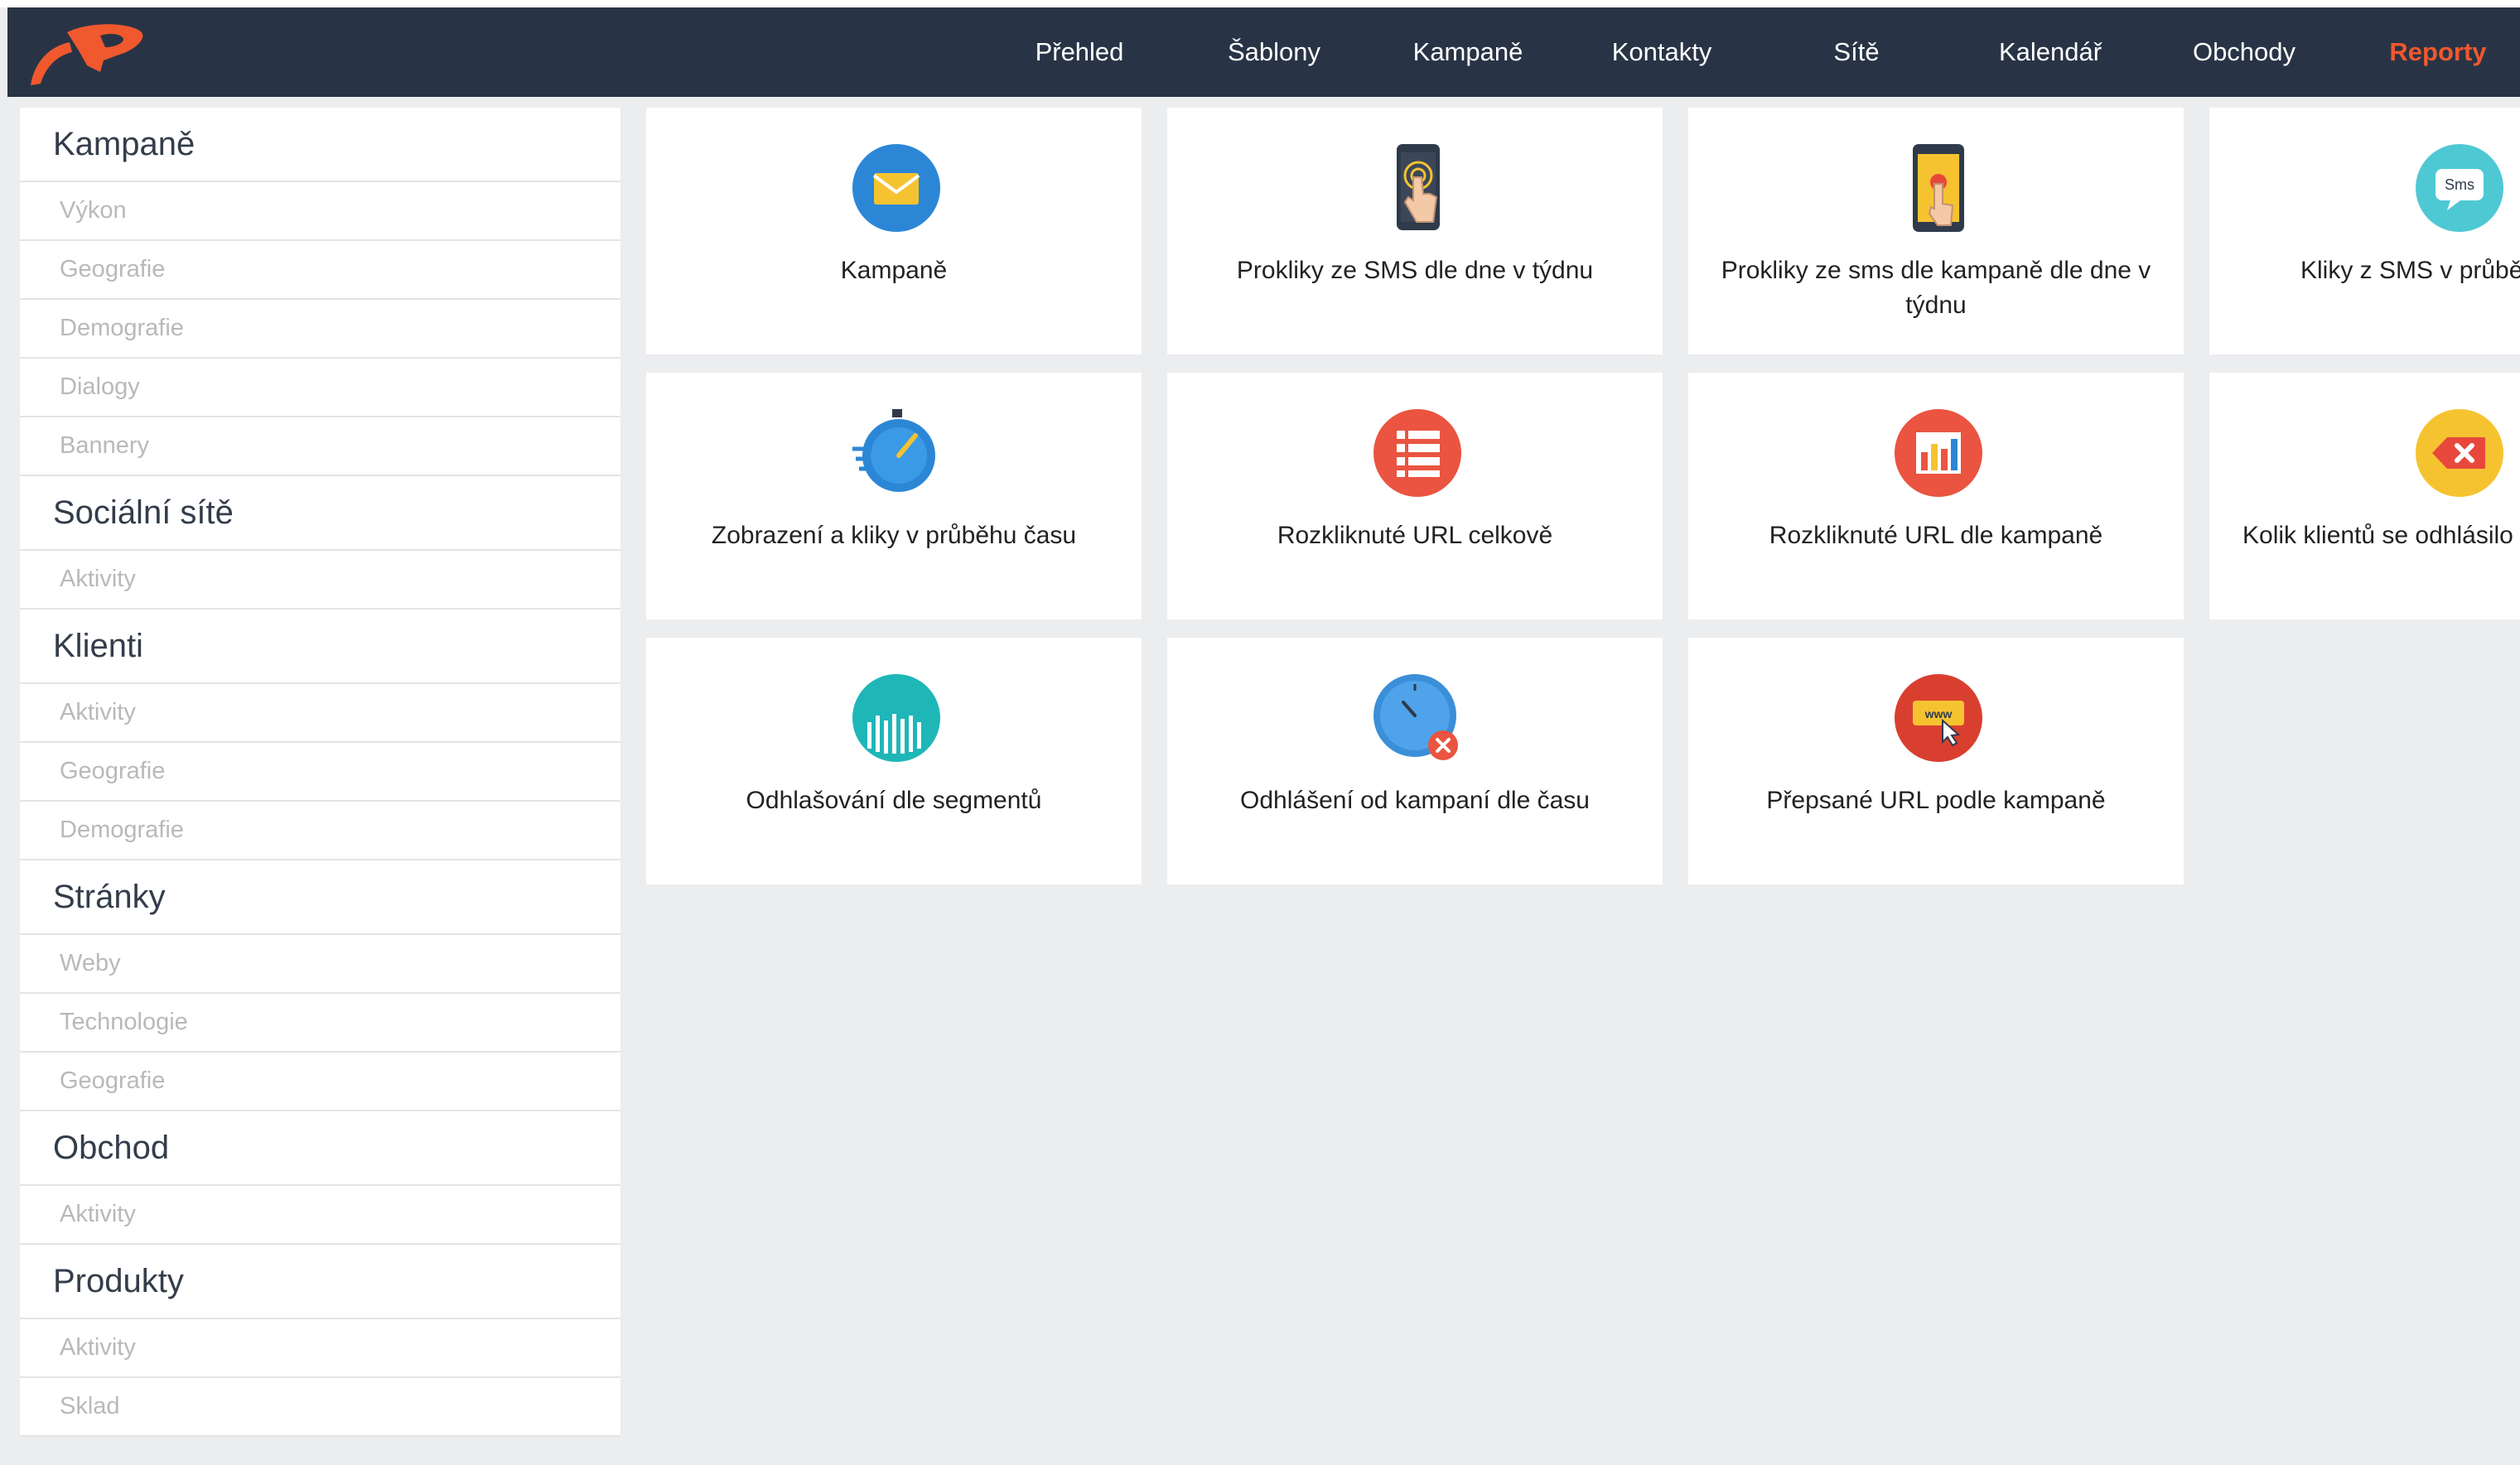  What do you see at coordinates (2050, 52) in the screenshot?
I see `nav-kalendar: Kalendář` at bounding box center [2050, 52].